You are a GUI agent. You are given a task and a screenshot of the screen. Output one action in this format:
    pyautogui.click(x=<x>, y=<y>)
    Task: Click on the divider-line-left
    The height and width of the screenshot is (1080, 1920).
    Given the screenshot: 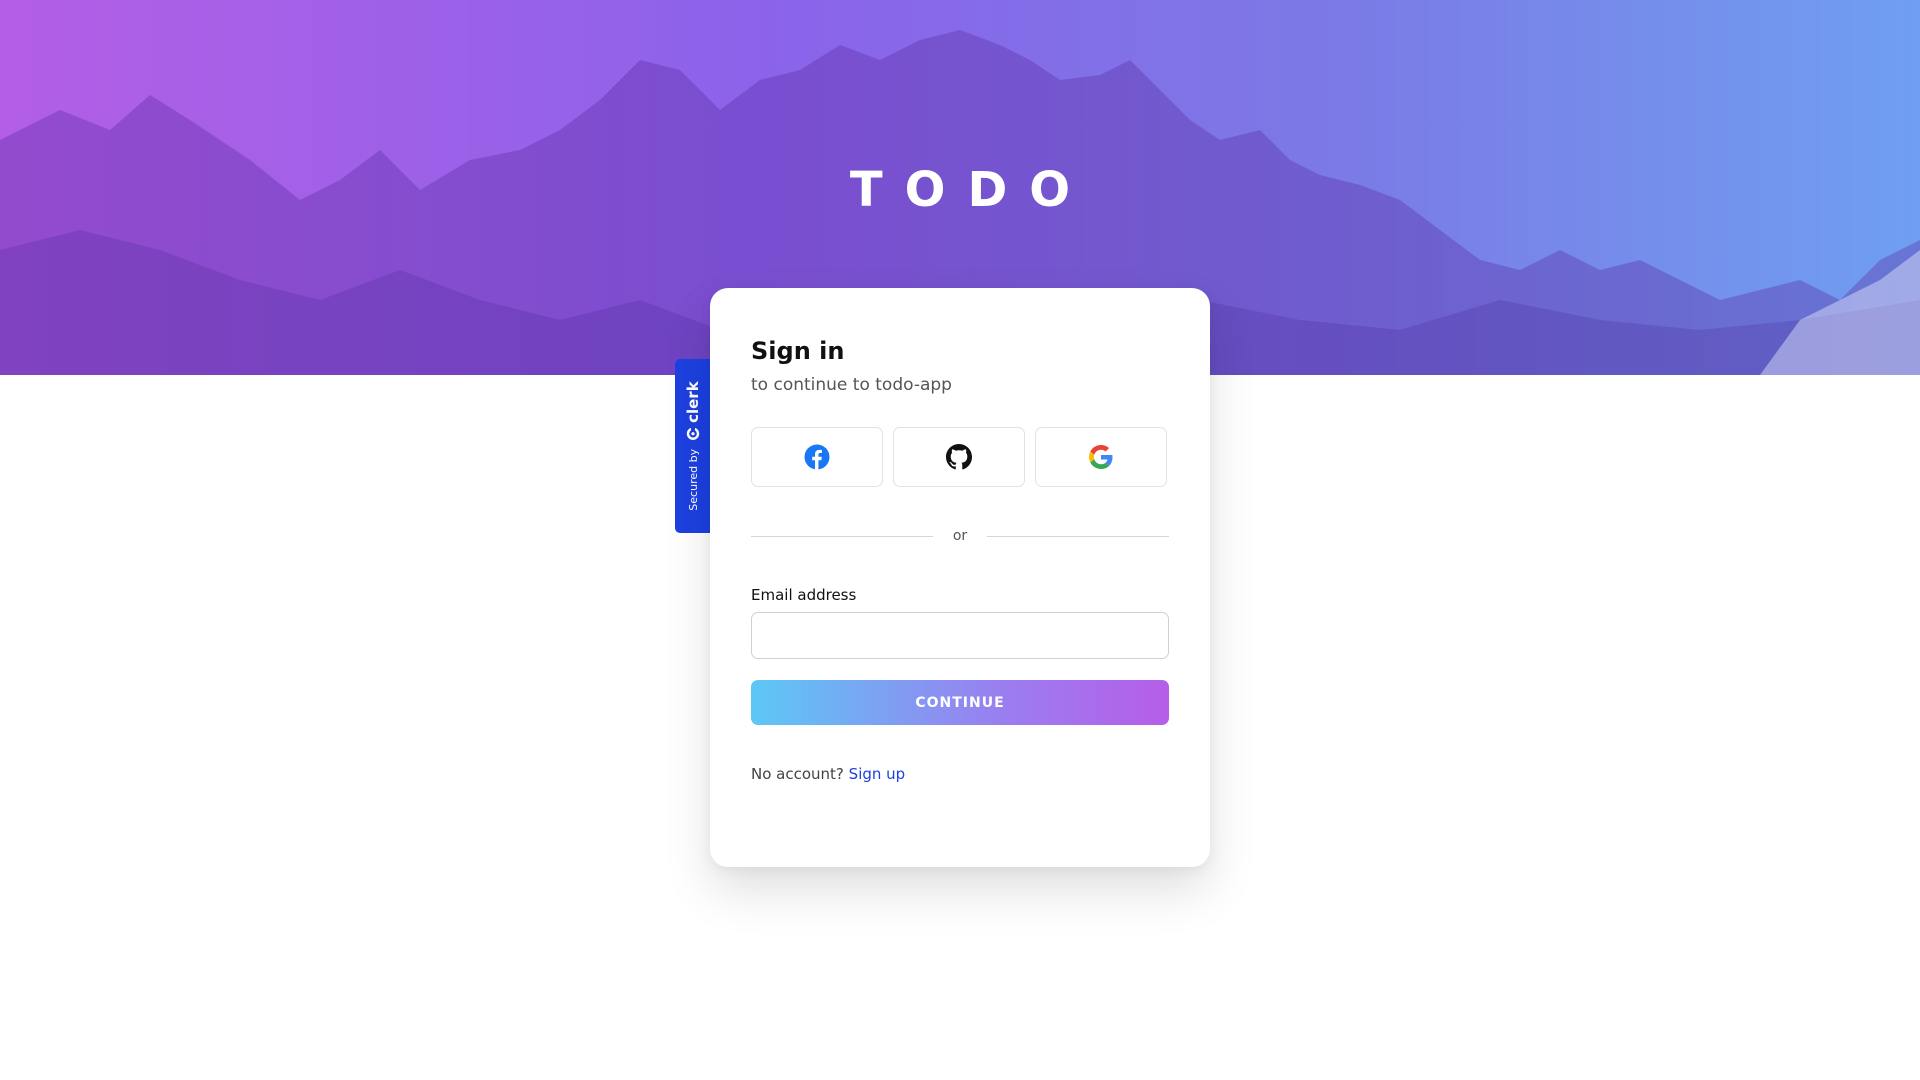 What is the action you would take?
    pyautogui.click(x=842, y=536)
    